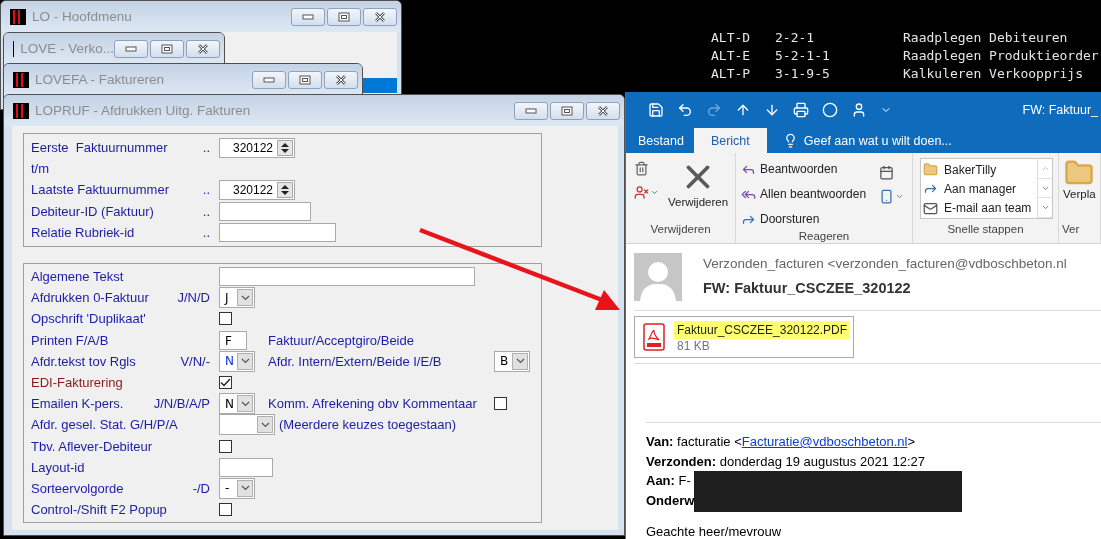  What do you see at coordinates (886, 196) in the screenshot?
I see `device-icon` at bounding box center [886, 196].